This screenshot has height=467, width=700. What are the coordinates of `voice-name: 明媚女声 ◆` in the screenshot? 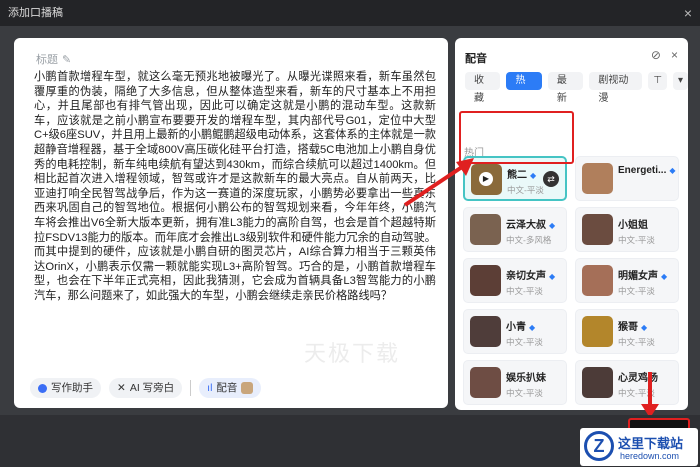 It's located at (642, 274).